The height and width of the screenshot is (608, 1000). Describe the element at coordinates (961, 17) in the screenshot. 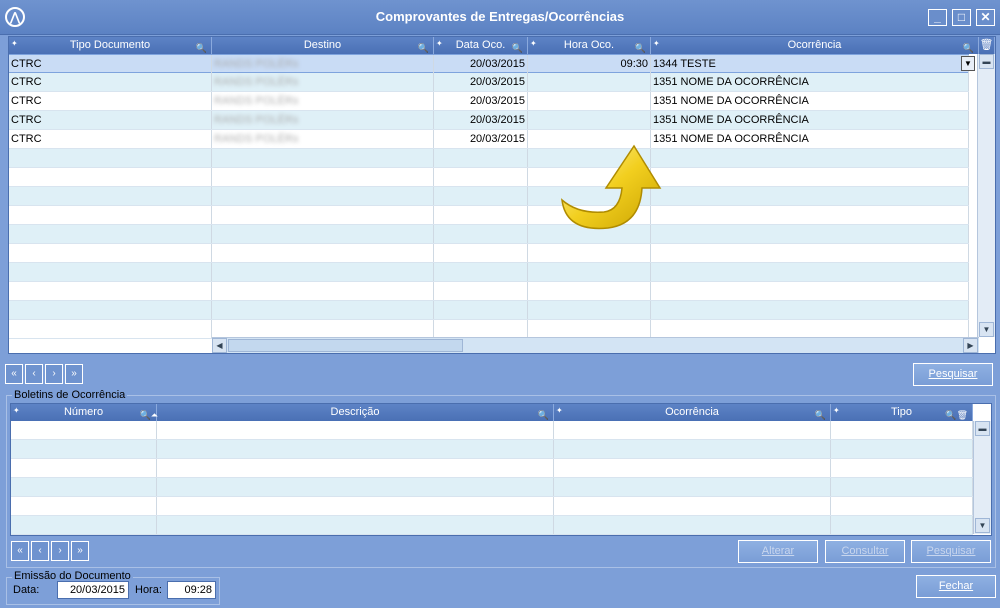

I see `maximize-button: □` at that location.